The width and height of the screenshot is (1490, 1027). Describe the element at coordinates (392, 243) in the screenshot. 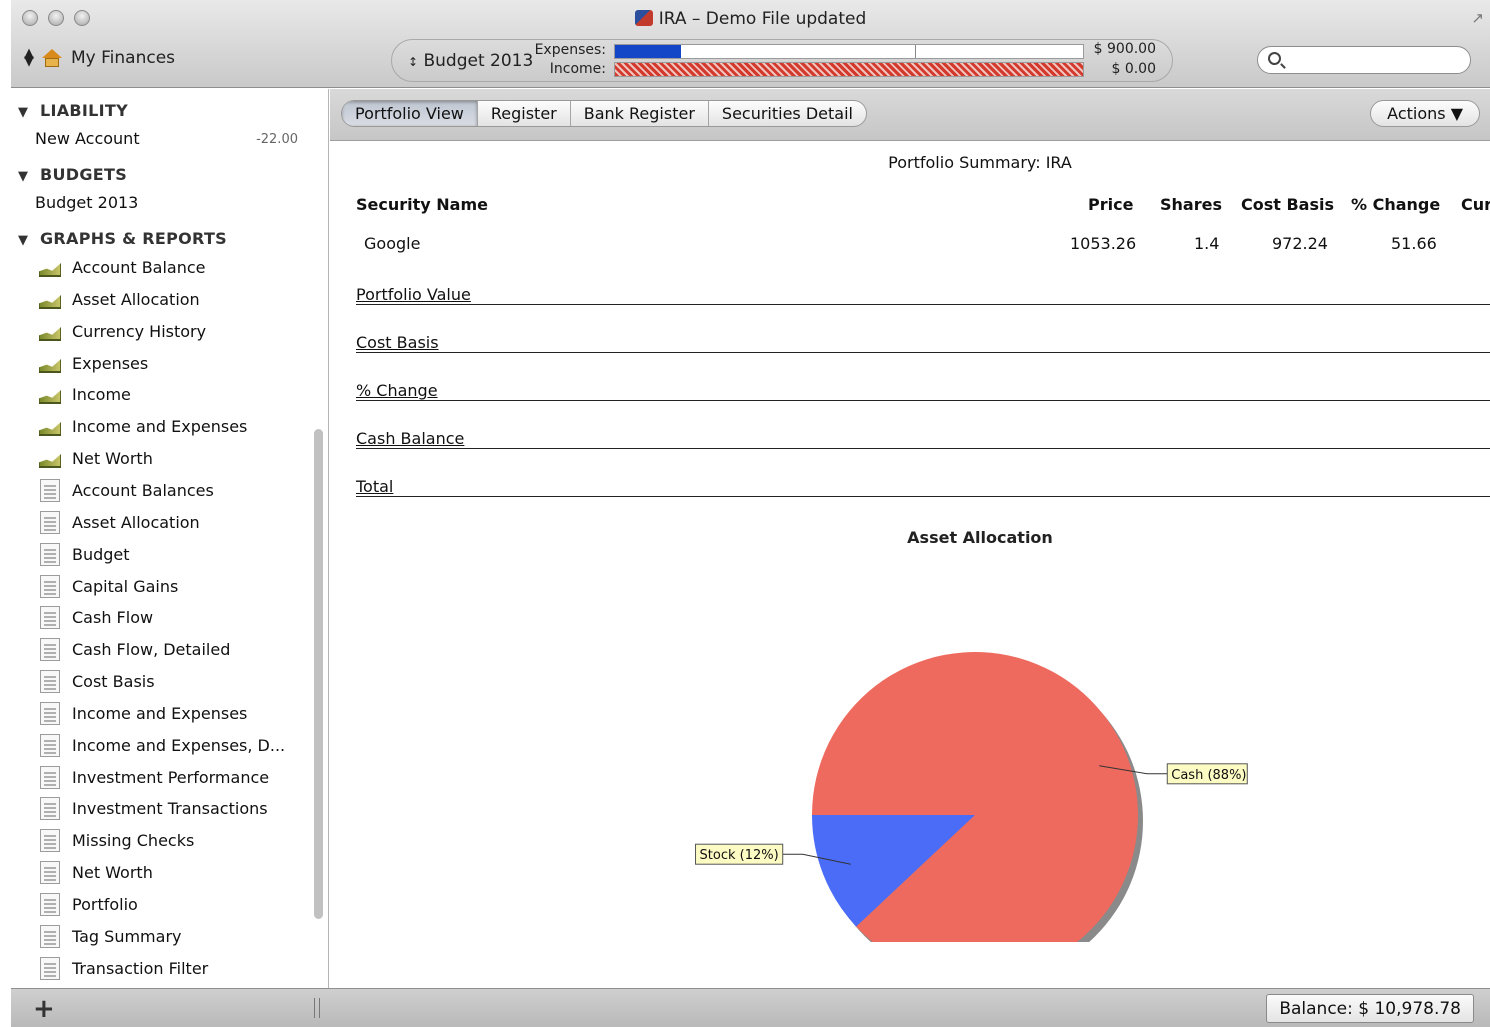

I see `security-name-cell: Google` at that location.